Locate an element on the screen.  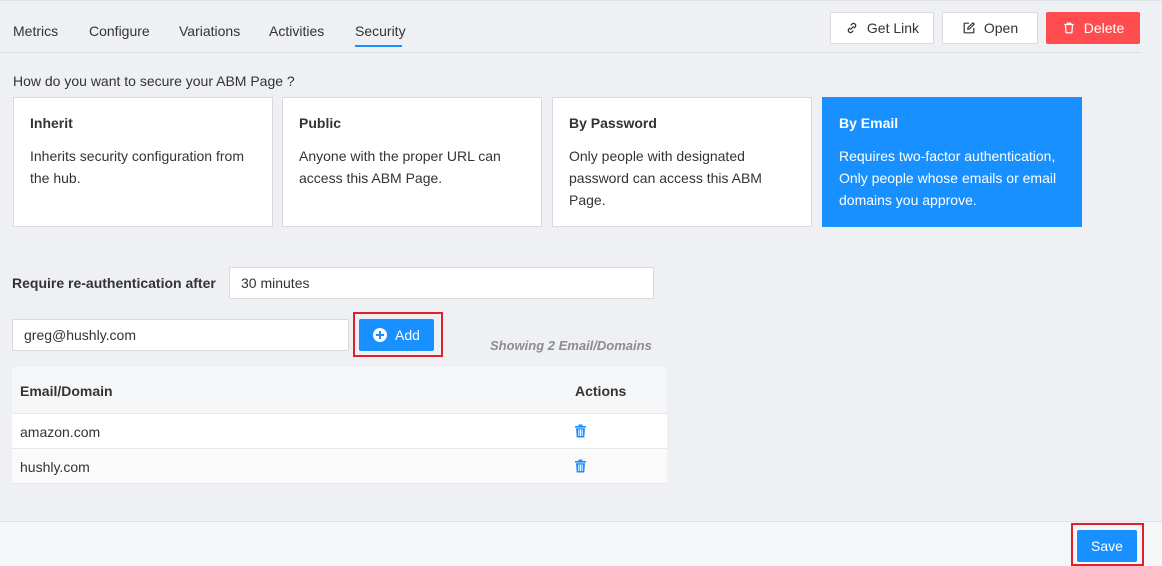
open-button: Open is located at coordinates (990, 28).